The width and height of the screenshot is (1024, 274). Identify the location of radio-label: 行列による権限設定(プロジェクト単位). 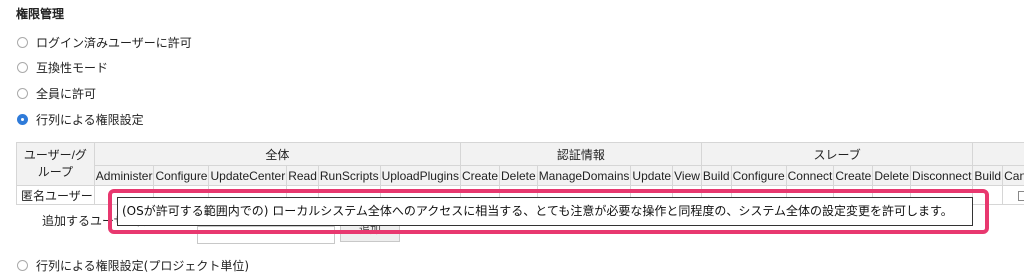
(142, 265).